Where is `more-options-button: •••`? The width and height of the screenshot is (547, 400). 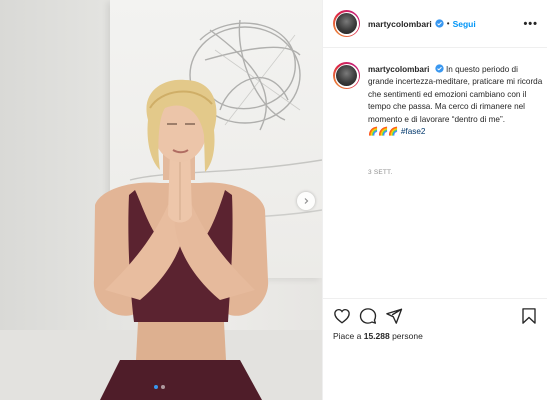
more-options-button: ••• is located at coordinates (530, 24).